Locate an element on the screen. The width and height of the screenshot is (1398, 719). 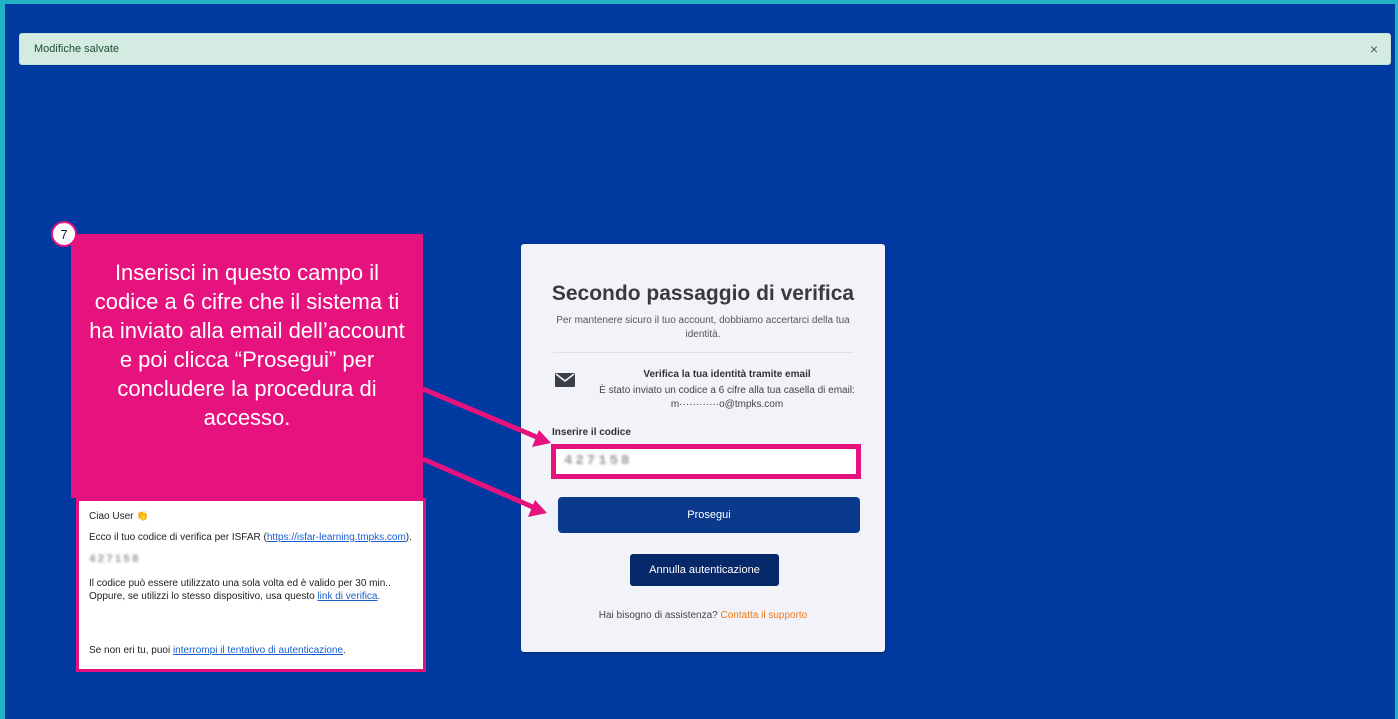
email-site-link: https://isfar-learning.tmpks.com is located at coordinates (336, 537).